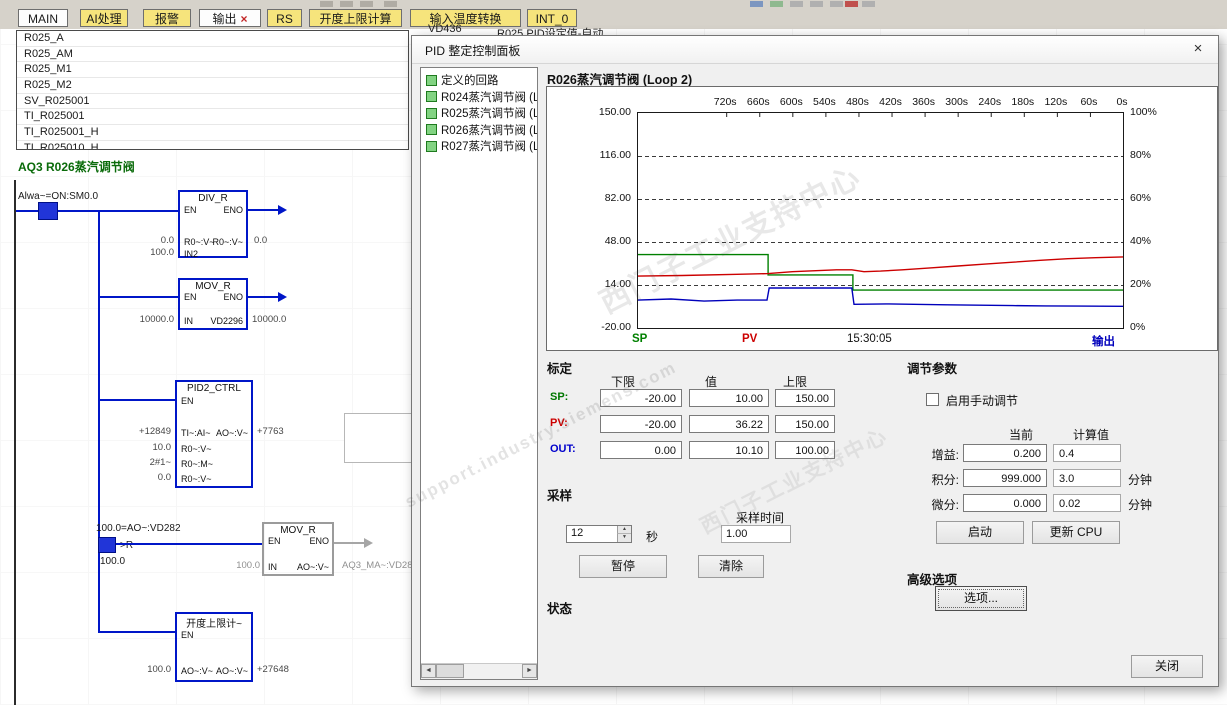 Image resolution: width=1227 pixels, height=705 pixels. I want to click on monitor-value: +12849, so click(155, 431).